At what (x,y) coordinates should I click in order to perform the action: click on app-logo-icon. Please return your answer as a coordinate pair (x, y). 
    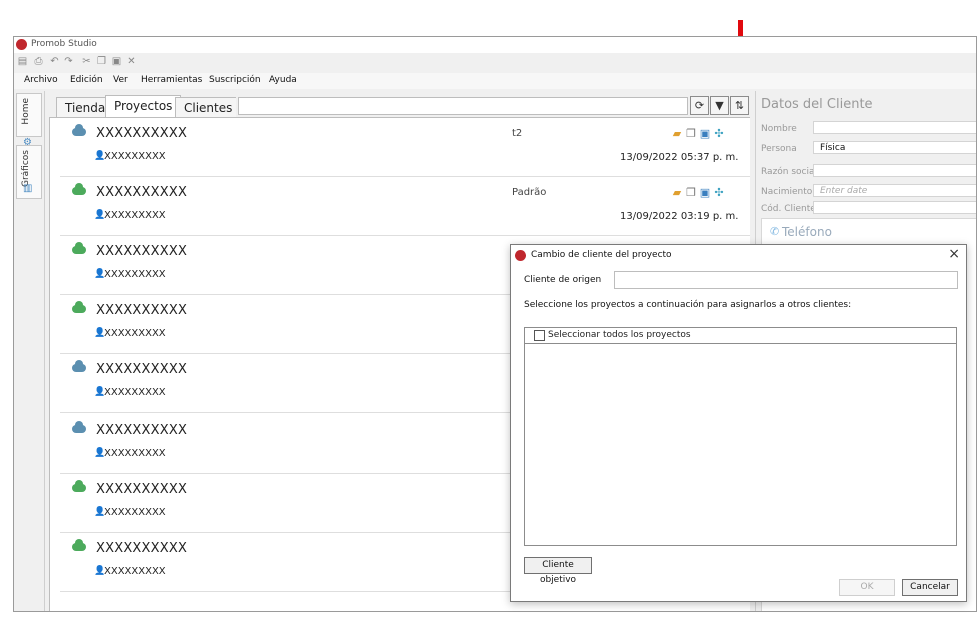
    Looking at the image, I should click on (21, 44).